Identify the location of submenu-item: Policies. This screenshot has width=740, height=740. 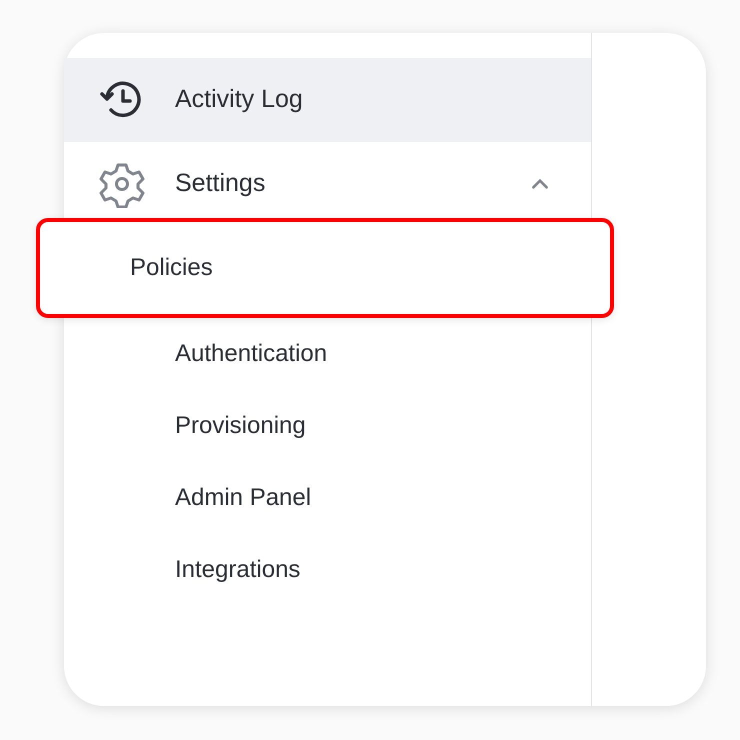
(325, 268).